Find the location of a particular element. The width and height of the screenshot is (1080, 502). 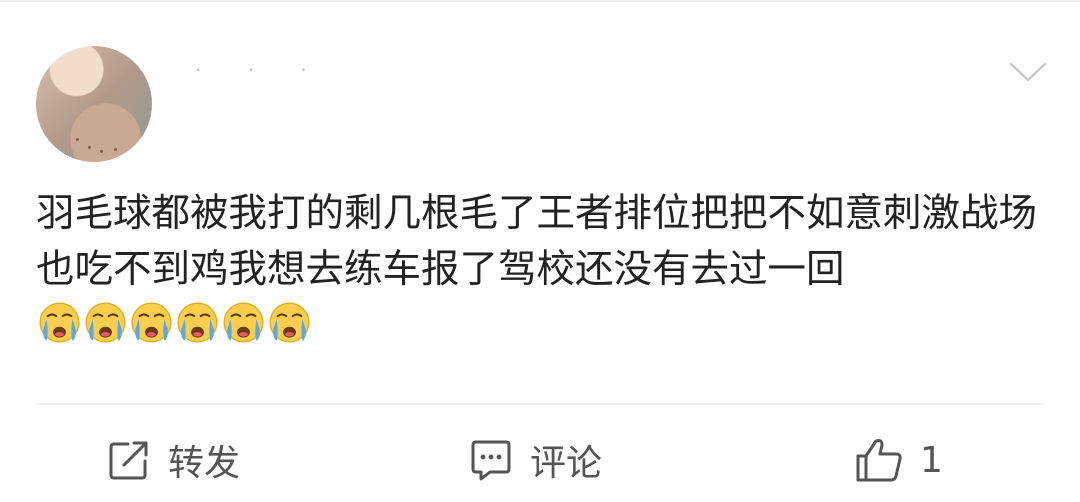

like-count: 1 is located at coordinates (931, 460).